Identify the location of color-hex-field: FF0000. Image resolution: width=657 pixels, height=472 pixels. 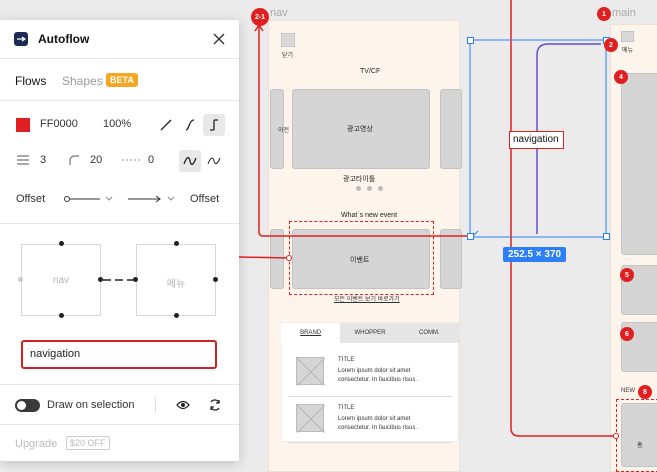
(59, 124).